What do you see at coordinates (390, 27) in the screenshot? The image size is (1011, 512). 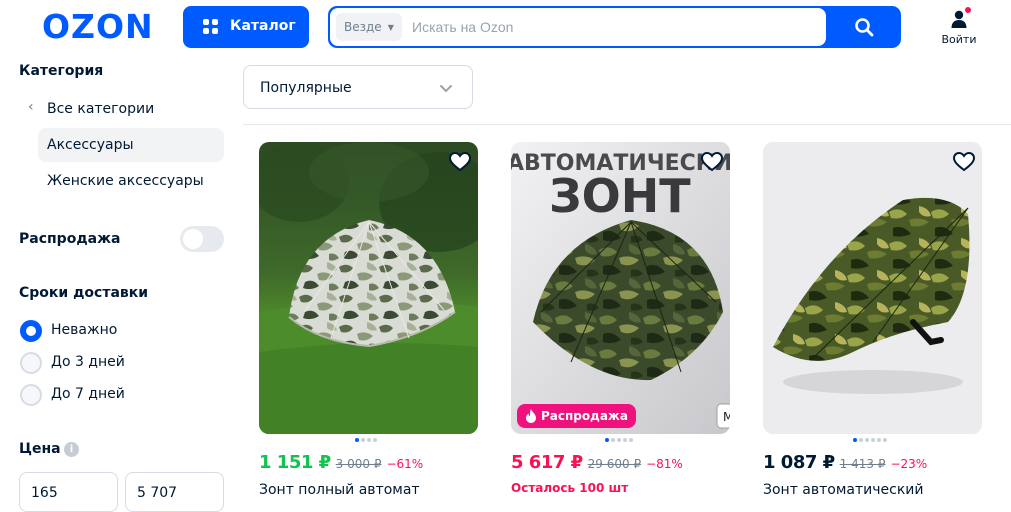 I see `chevron-down-icon: ▼` at bounding box center [390, 27].